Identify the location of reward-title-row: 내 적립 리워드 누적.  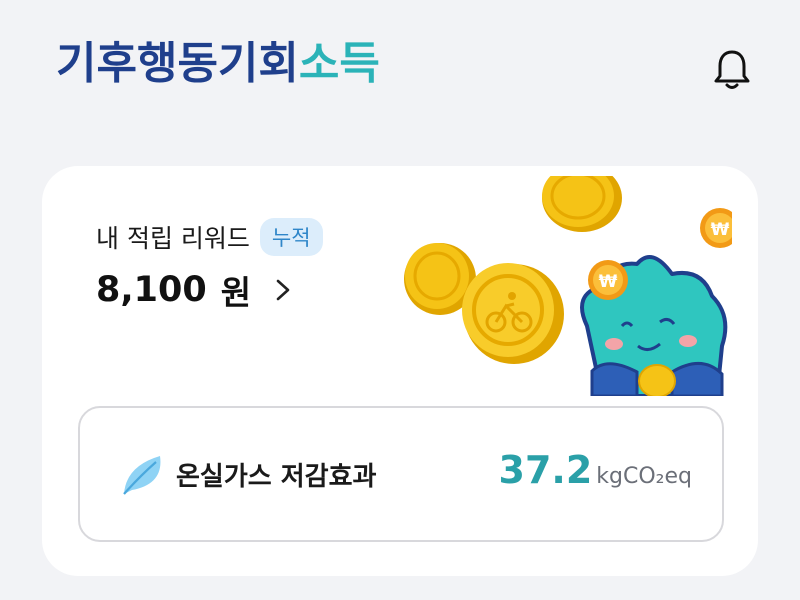
(209, 237).